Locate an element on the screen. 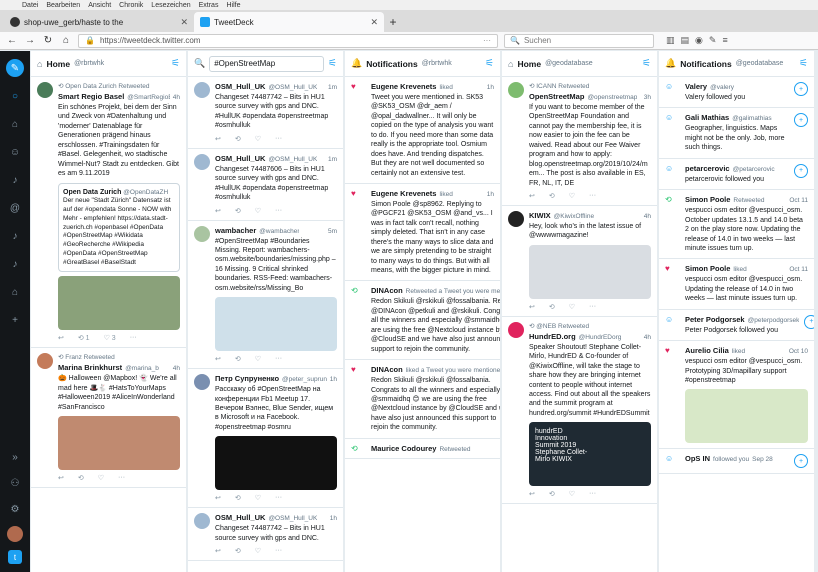 This screenshot has width=818, height=572. home-icon: ⌂ is located at coordinates (15, 124).